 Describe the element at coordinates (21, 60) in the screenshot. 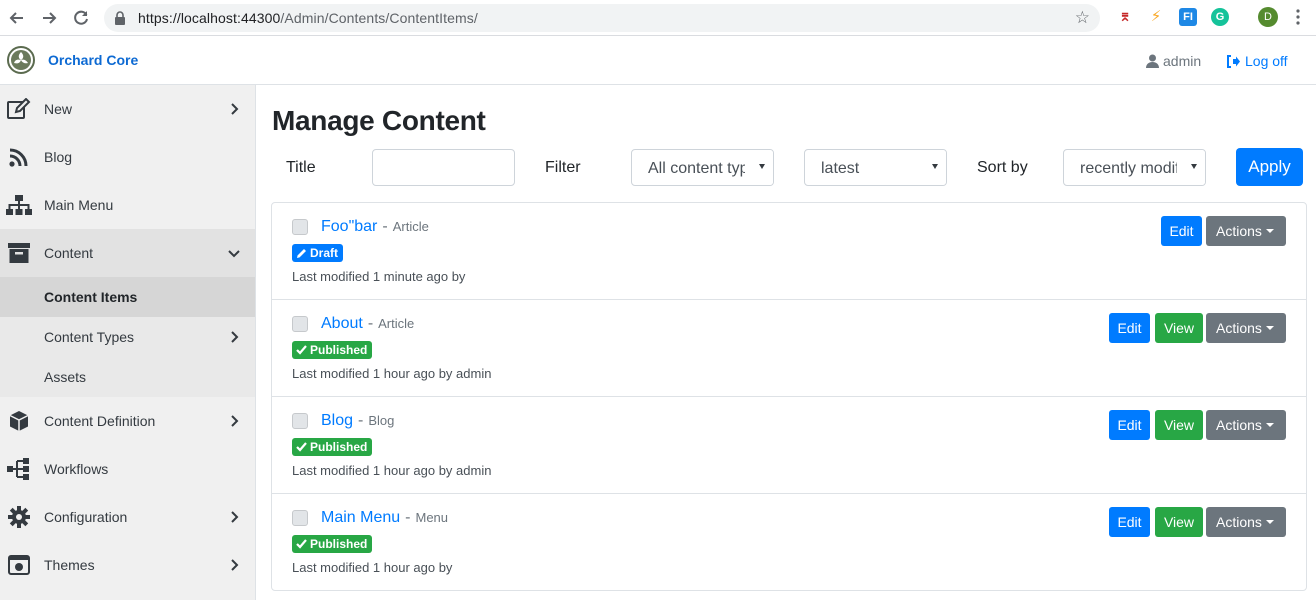

I see `orchard-logo-icon` at that location.